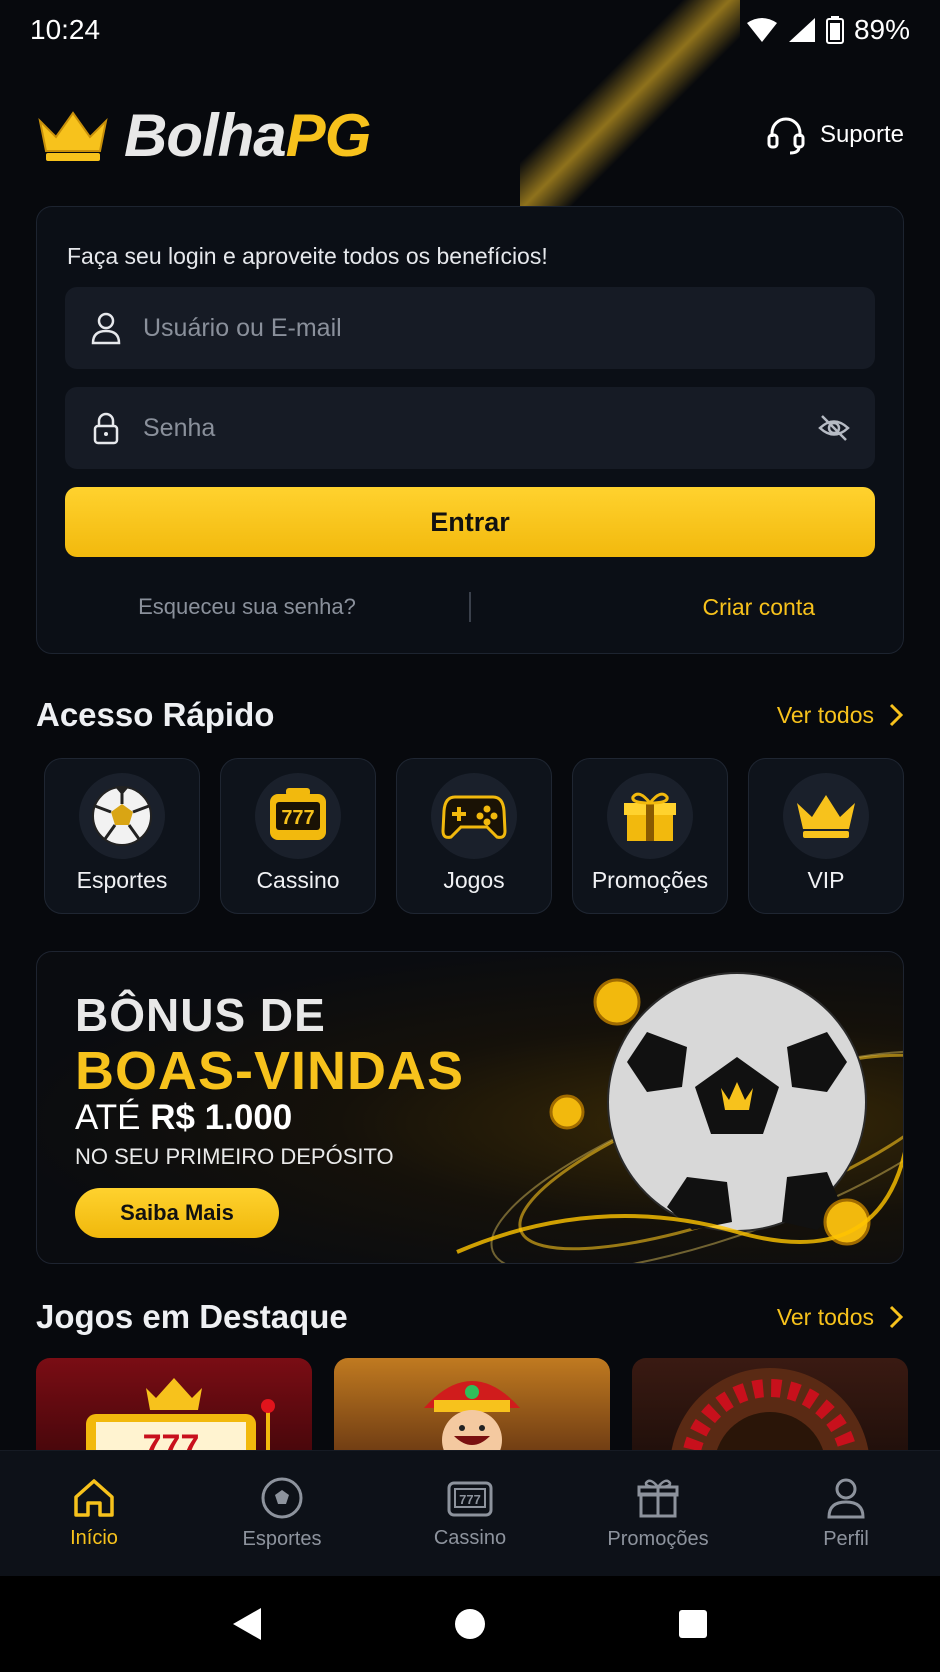  I want to click on crown-icon, so click(826, 816).